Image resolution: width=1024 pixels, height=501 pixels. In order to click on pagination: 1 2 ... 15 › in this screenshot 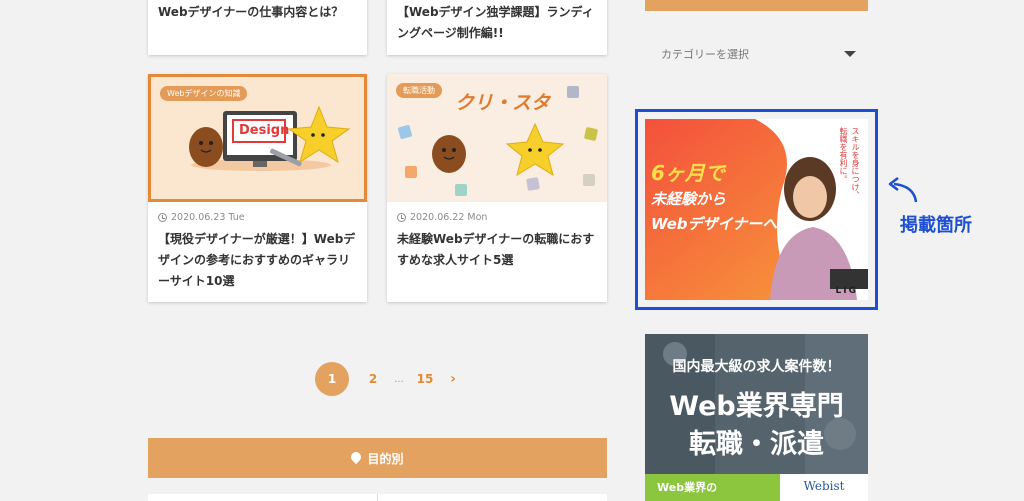, I will do `click(391, 379)`.